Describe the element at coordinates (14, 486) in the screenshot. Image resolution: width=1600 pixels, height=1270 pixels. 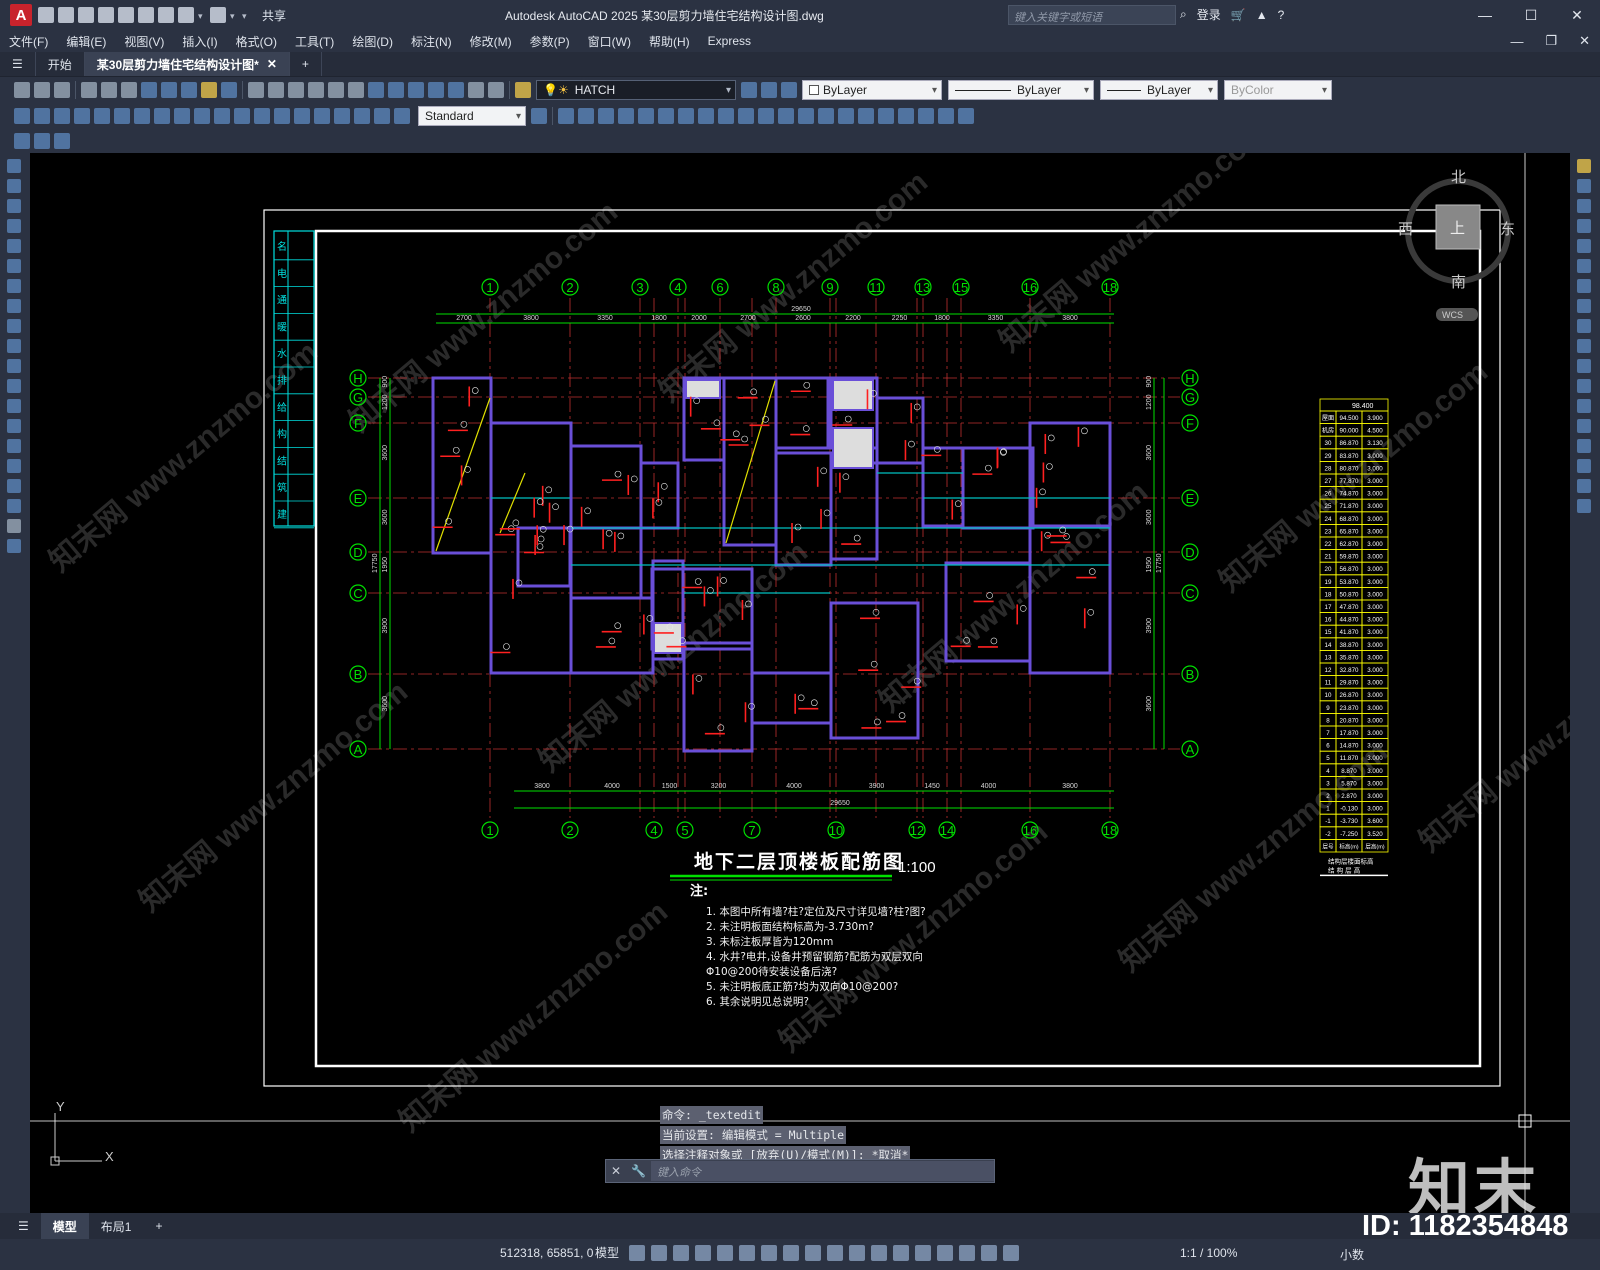
I see `region-icon` at that location.